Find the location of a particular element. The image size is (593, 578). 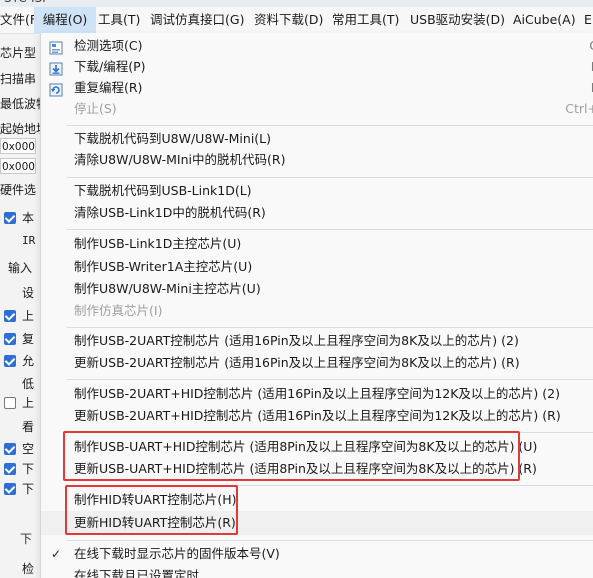

menu-item-make-u8w-chip: 制作U8W/U8W-Mini主控芯片(U) is located at coordinates (317, 289).